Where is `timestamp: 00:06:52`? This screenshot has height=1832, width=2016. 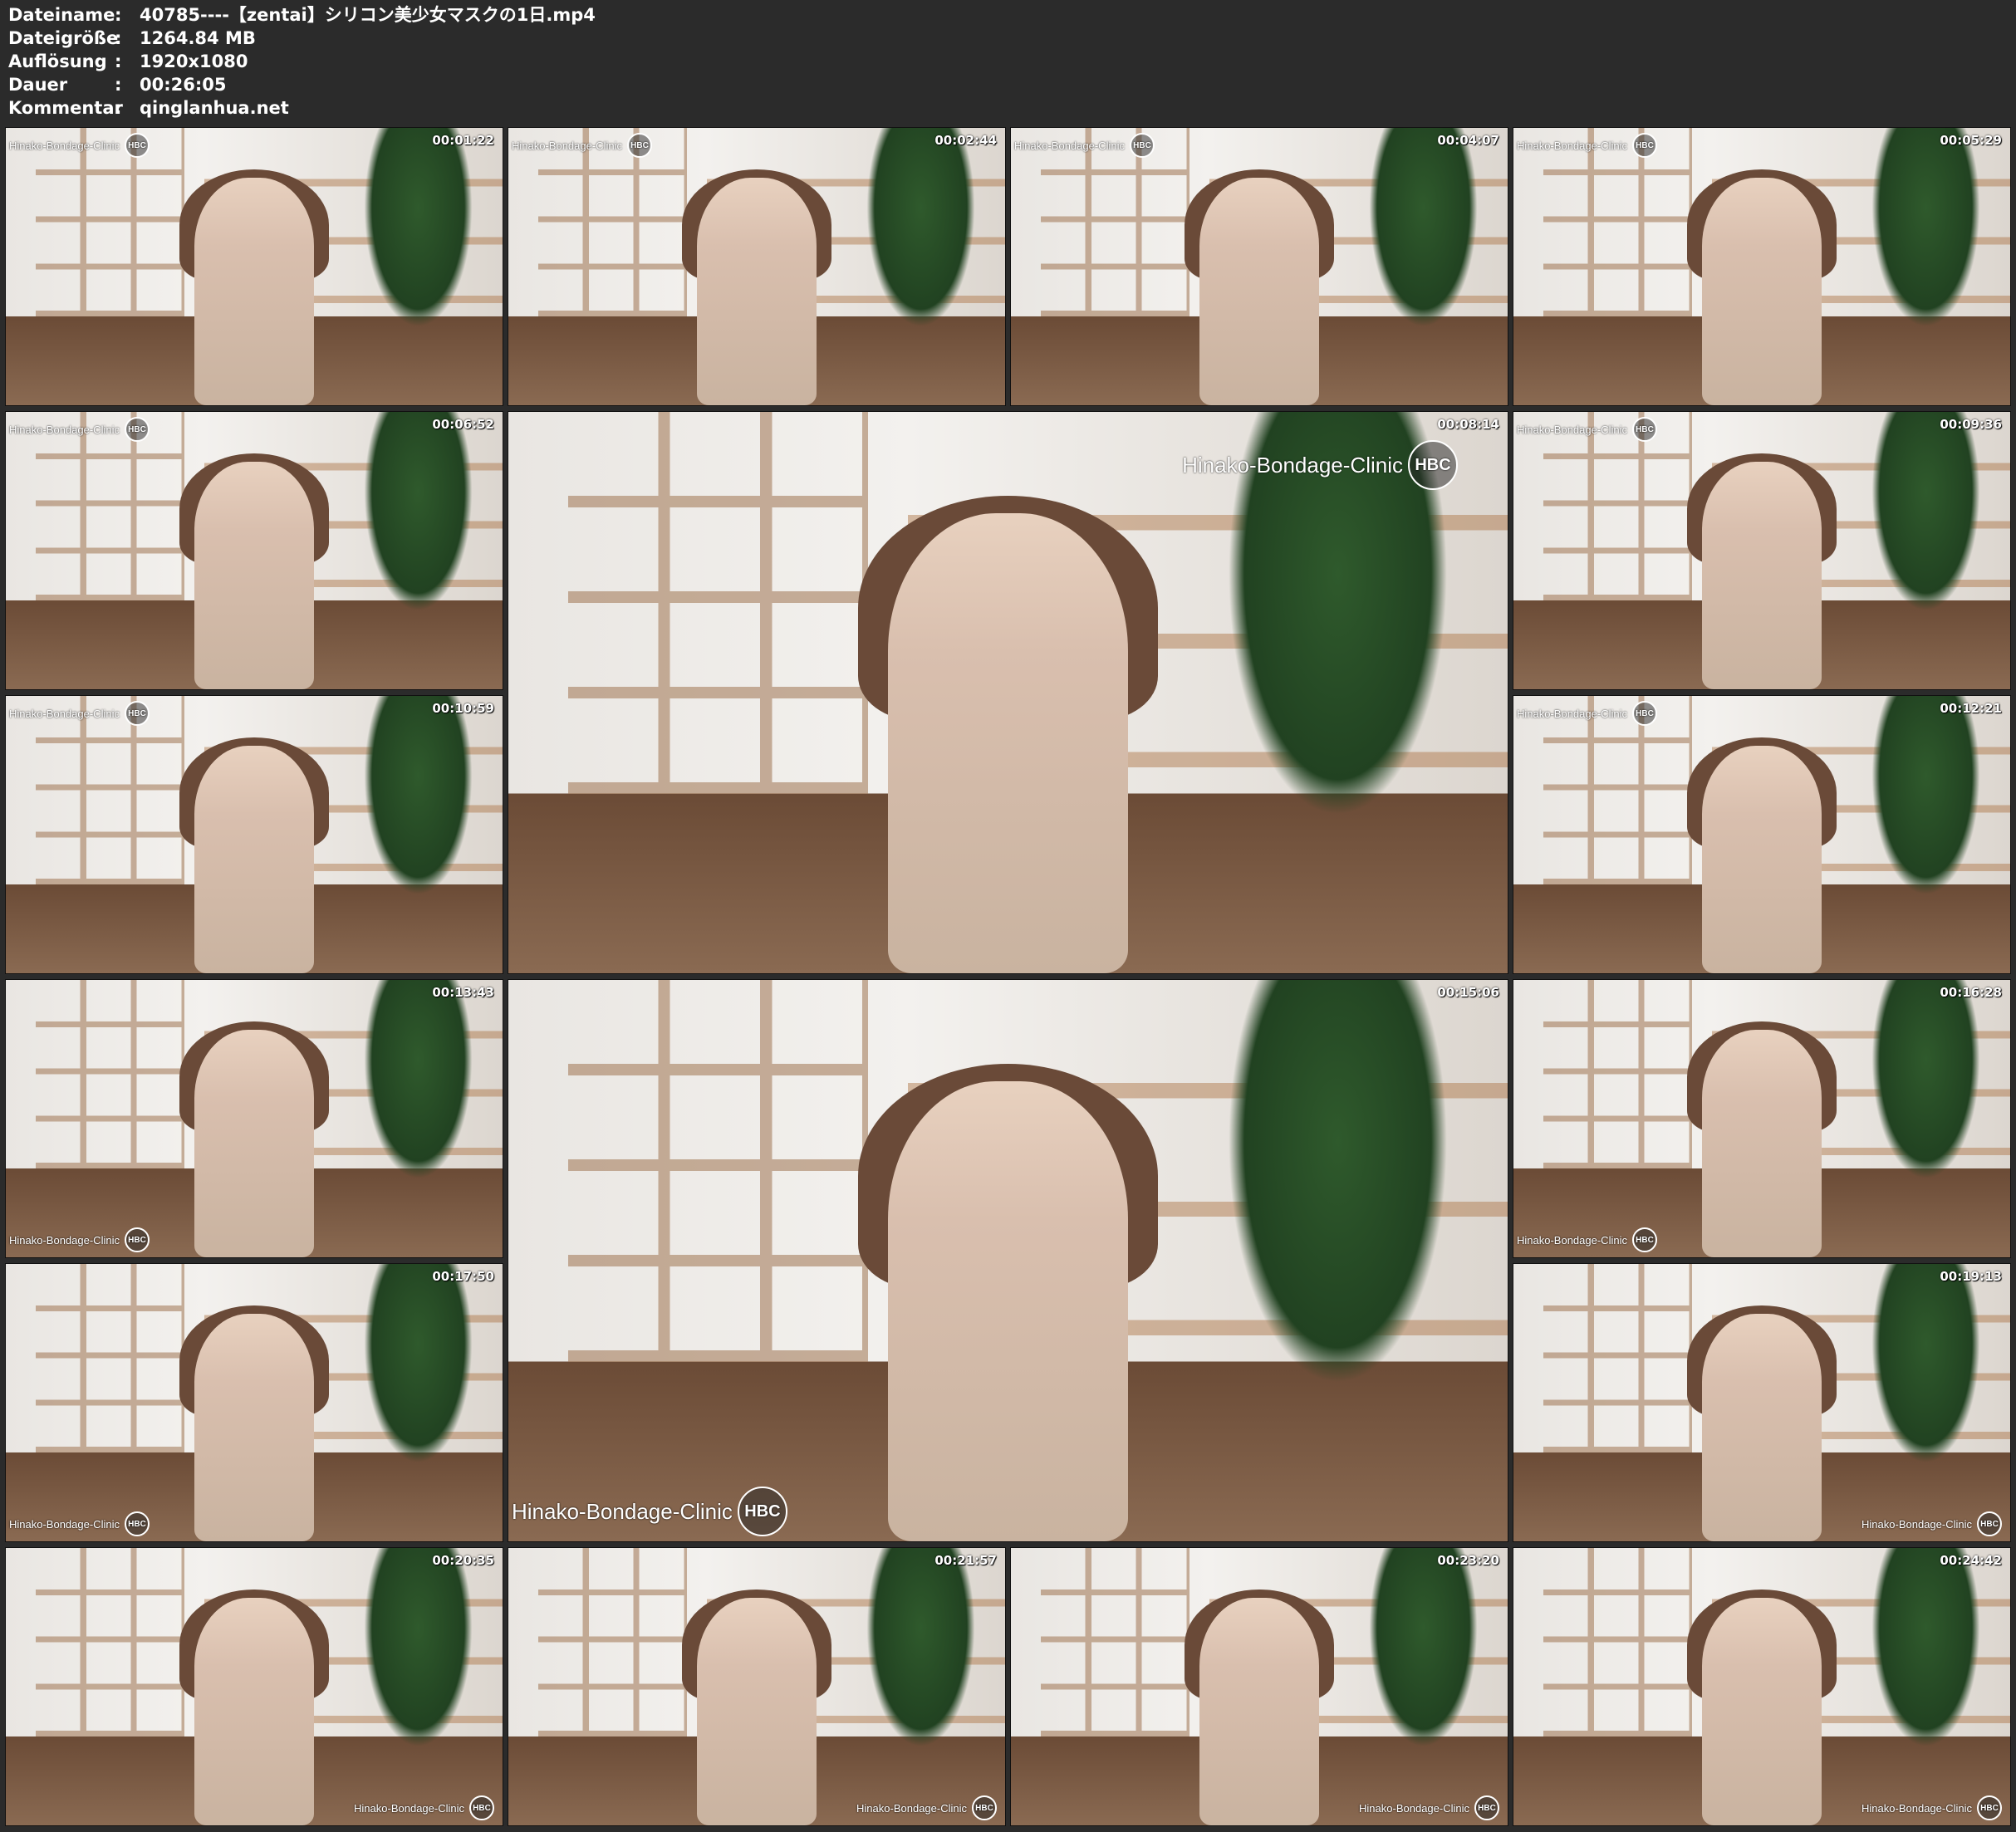 timestamp: 00:06:52 is located at coordinates (463, 424).